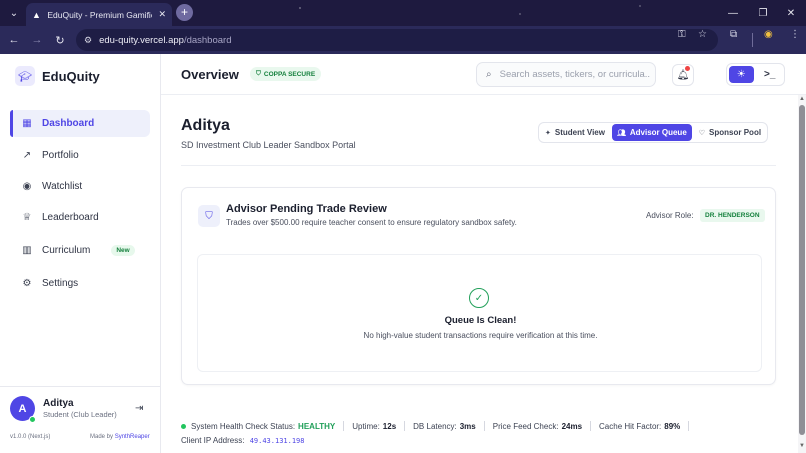 The height and width of the screenshot is (453, 806). Describe the element at coordinates (27, 283) in the screenshot. I see `gear-icon: ⚙` at that location.